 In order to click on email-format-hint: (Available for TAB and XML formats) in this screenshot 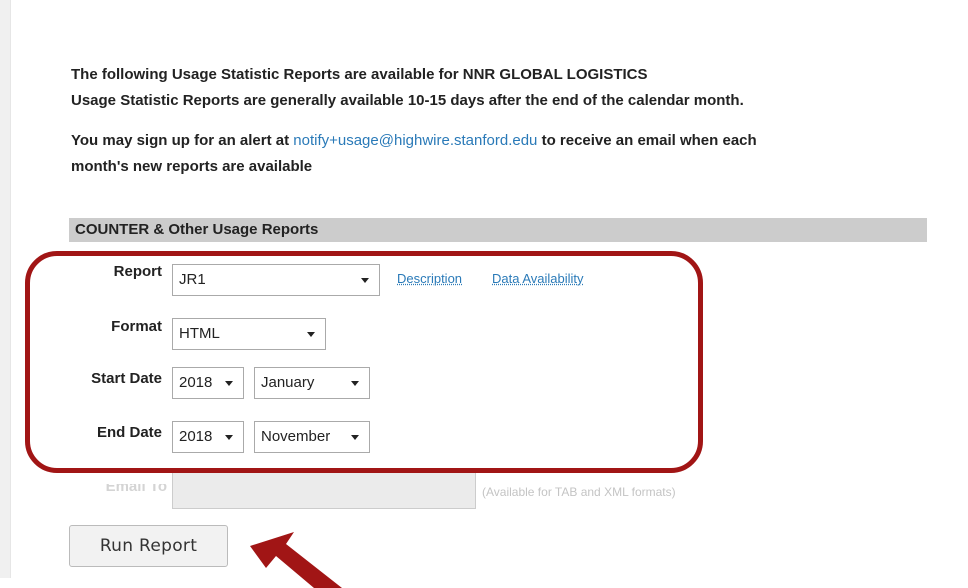, I will do `click(579, 492)`.